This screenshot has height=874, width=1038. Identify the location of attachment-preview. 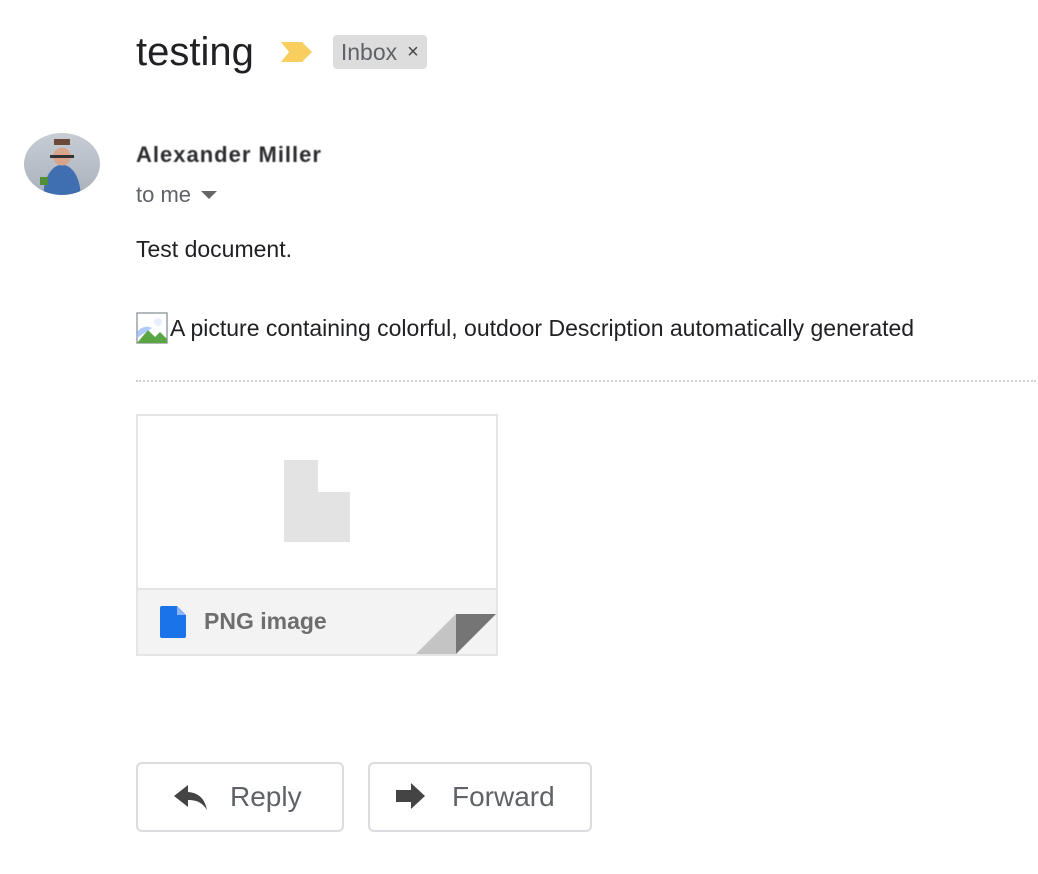
(317, 502).